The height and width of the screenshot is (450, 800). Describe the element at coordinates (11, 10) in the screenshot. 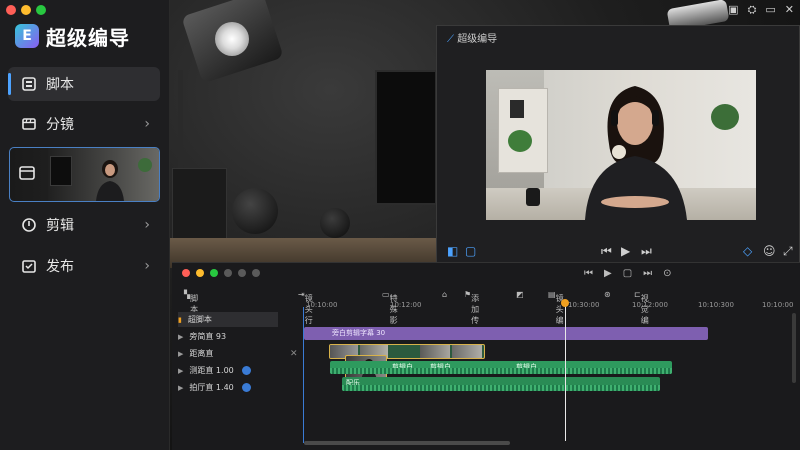

I see `close-window-button` at that location.